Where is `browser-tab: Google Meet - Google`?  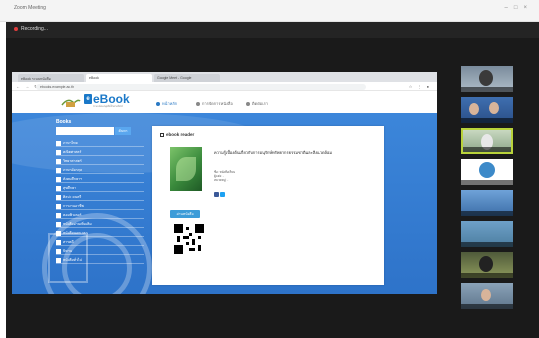 browser-tab: Google Meet - Google is located at coordinates (187, 78).